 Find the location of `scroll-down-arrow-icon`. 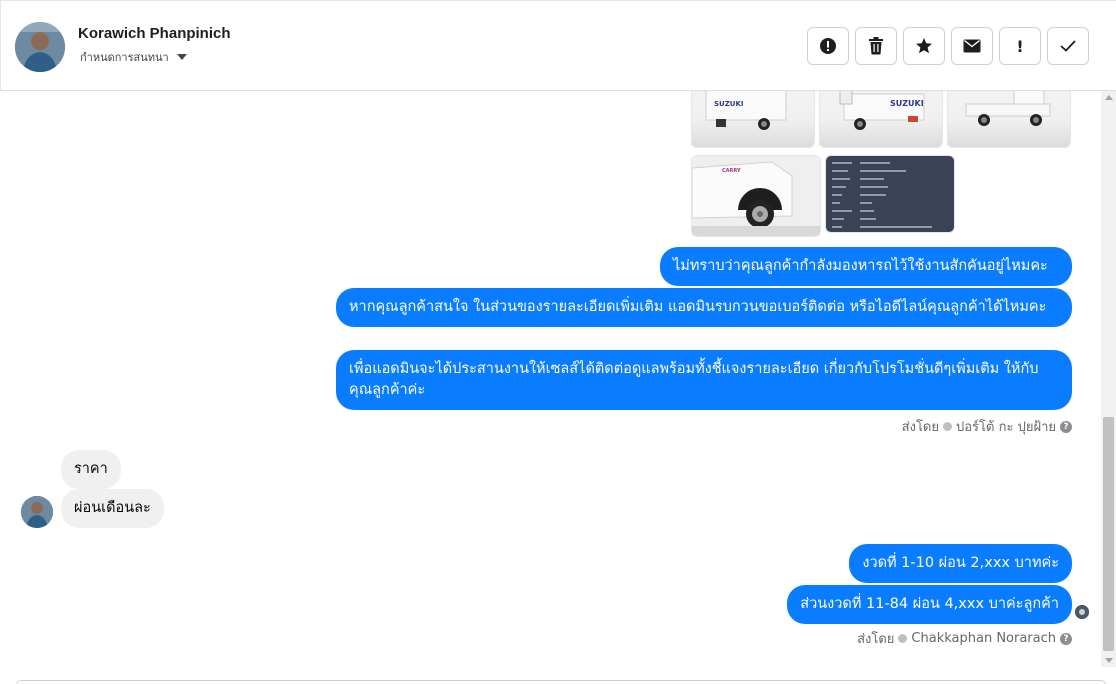

scroll-down-arrow-icon is located at coordinates (1109, 660).